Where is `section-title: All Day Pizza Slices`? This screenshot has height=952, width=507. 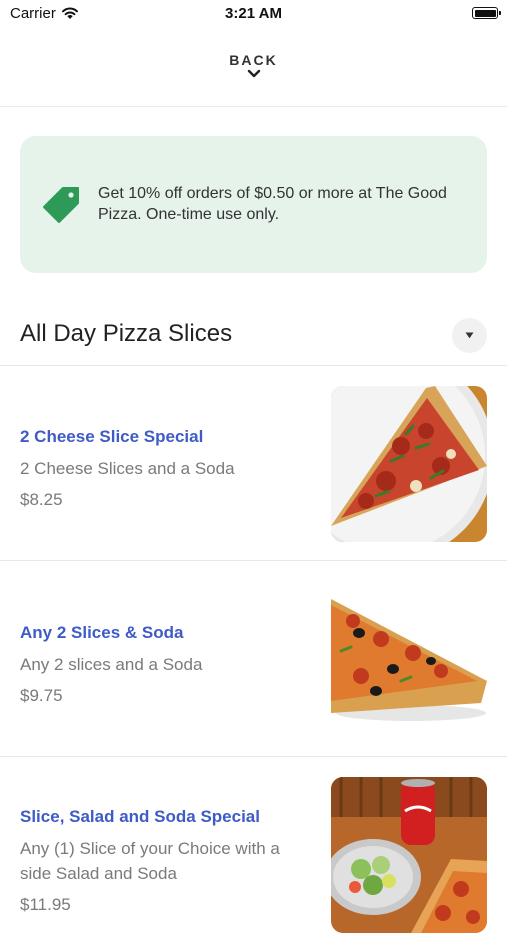
section-title: All Day Pizza Slices is located at coordinates (126, 333).